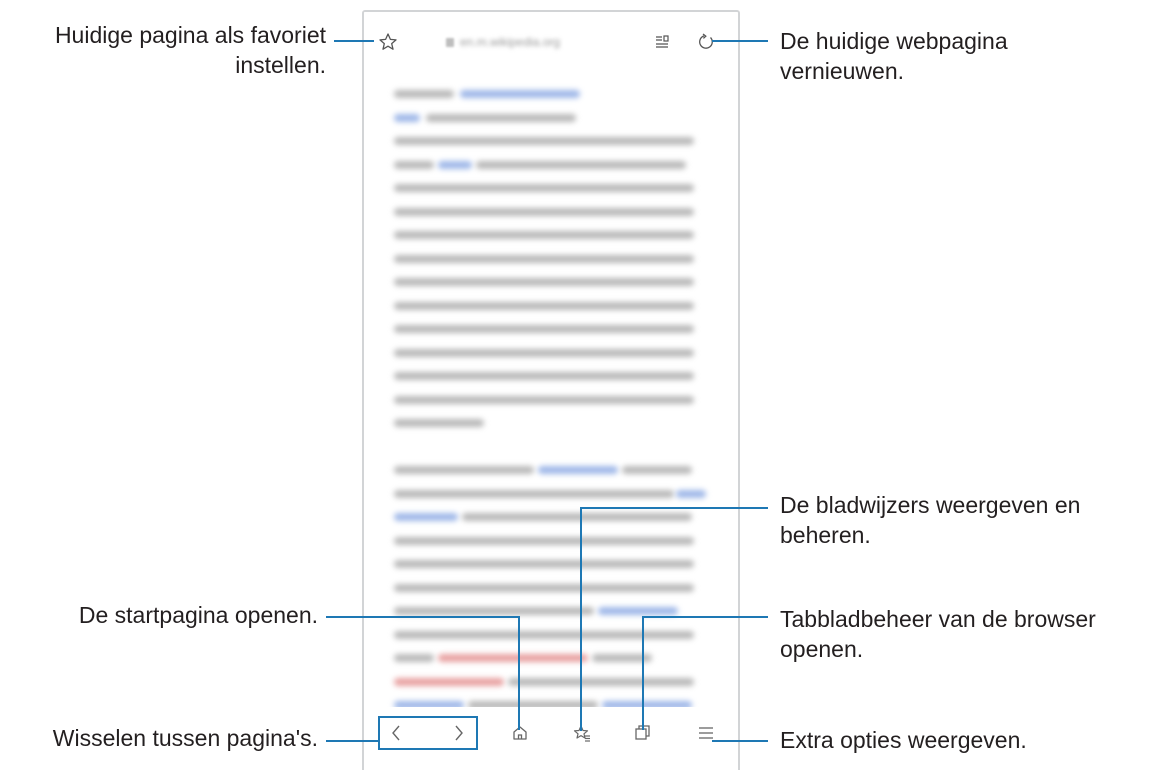 This screenshot has width=1152, height=770. Describe the element at coordinates (510, 42) in the screenshot. I see `url-text: en.m.wikipedia.org` at that location.